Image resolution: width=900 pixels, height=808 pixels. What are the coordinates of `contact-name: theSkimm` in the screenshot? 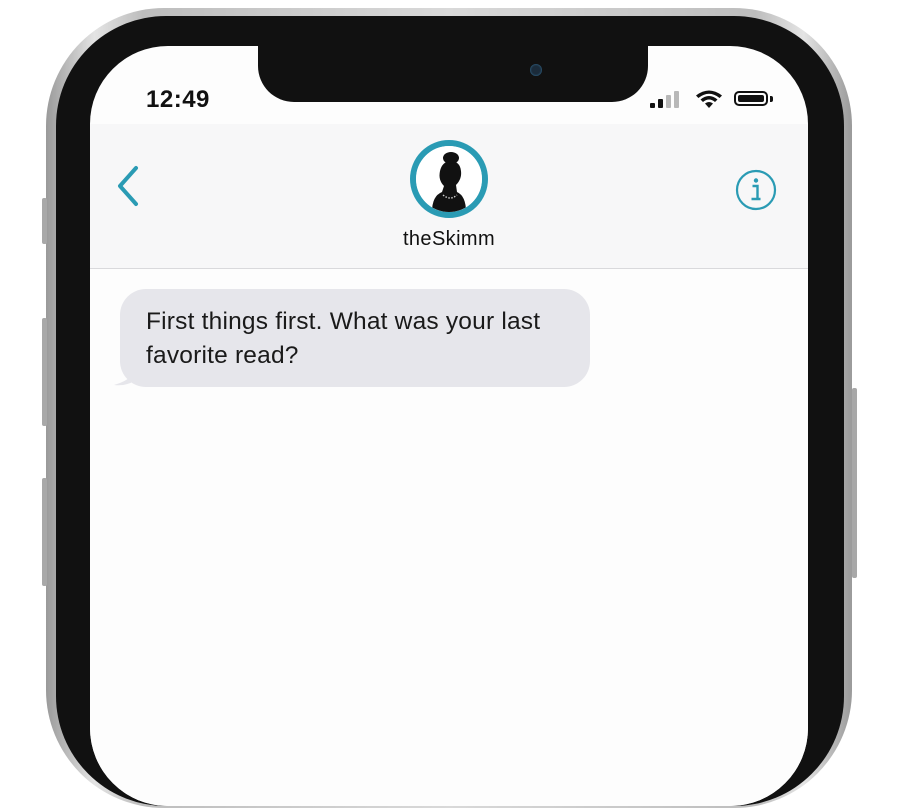 It's located at (449, 239).